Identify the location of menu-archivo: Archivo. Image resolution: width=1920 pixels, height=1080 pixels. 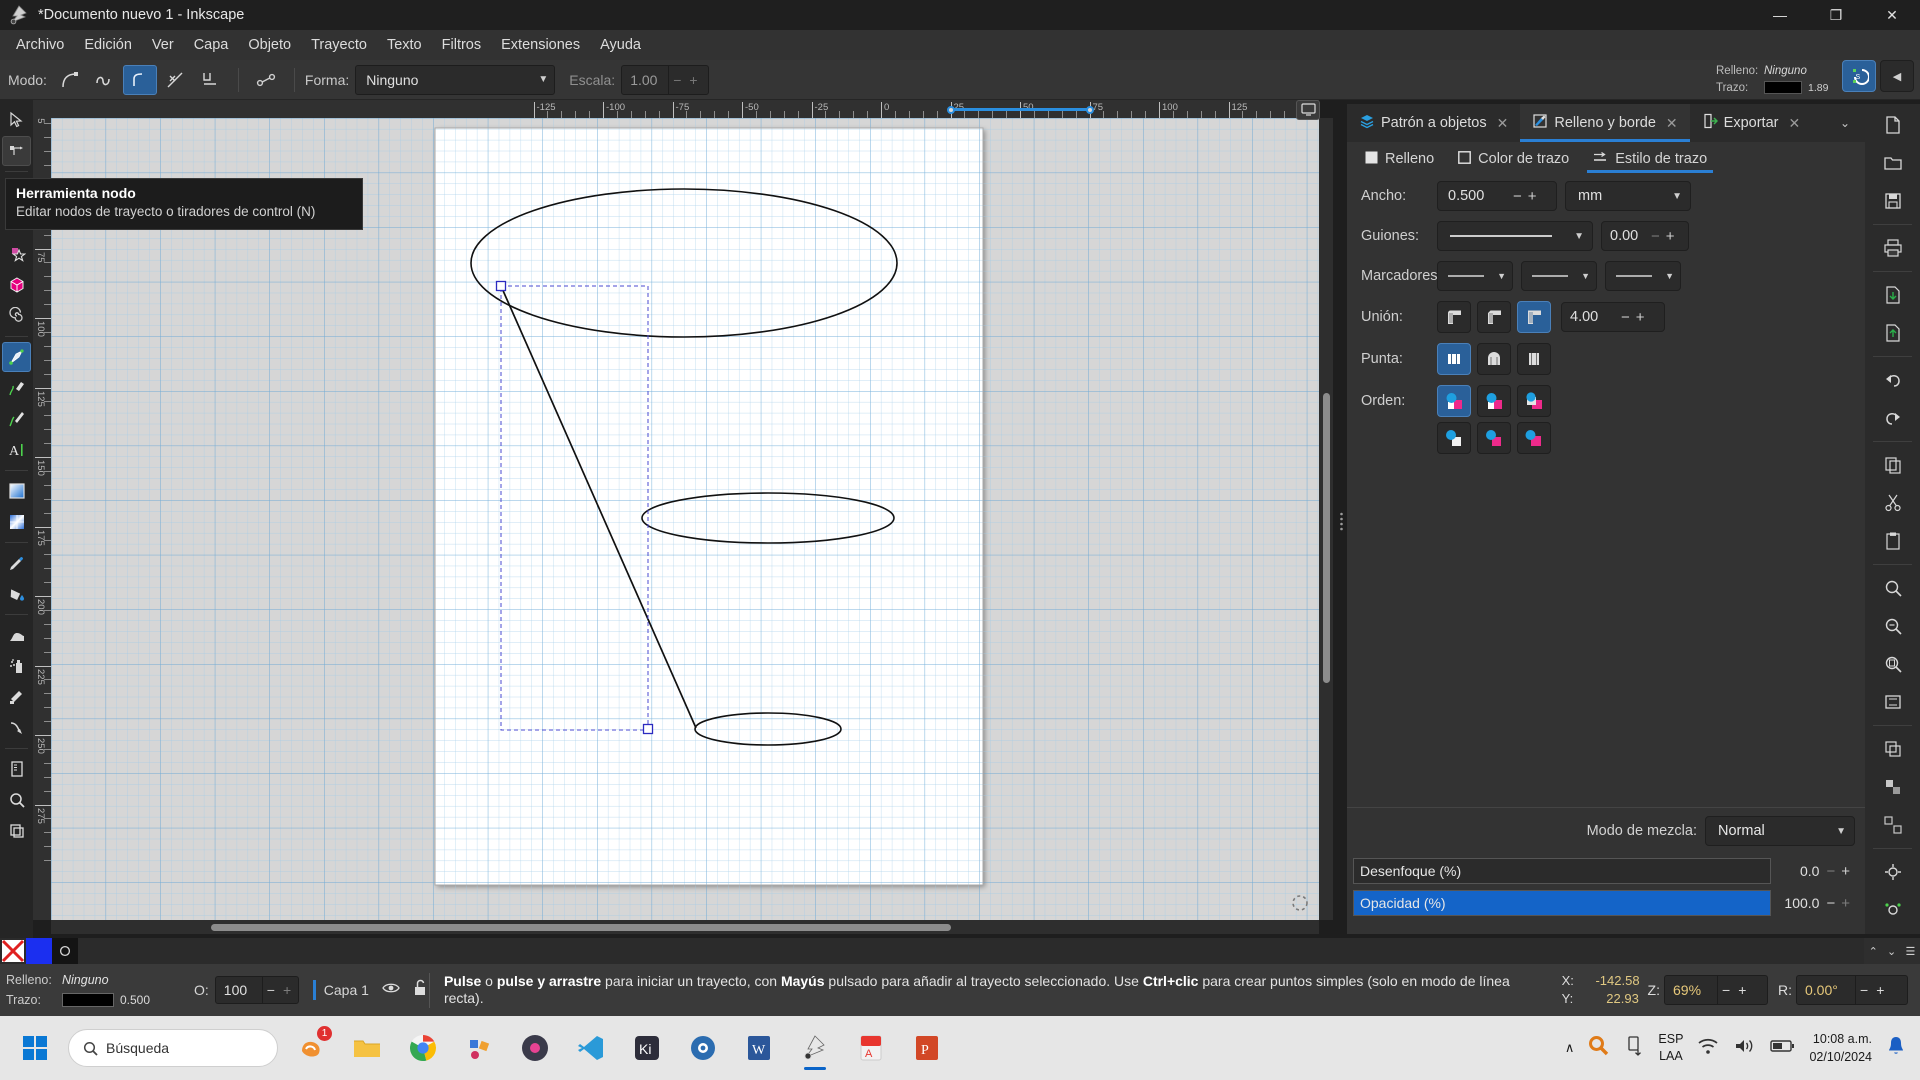
(40, 45).